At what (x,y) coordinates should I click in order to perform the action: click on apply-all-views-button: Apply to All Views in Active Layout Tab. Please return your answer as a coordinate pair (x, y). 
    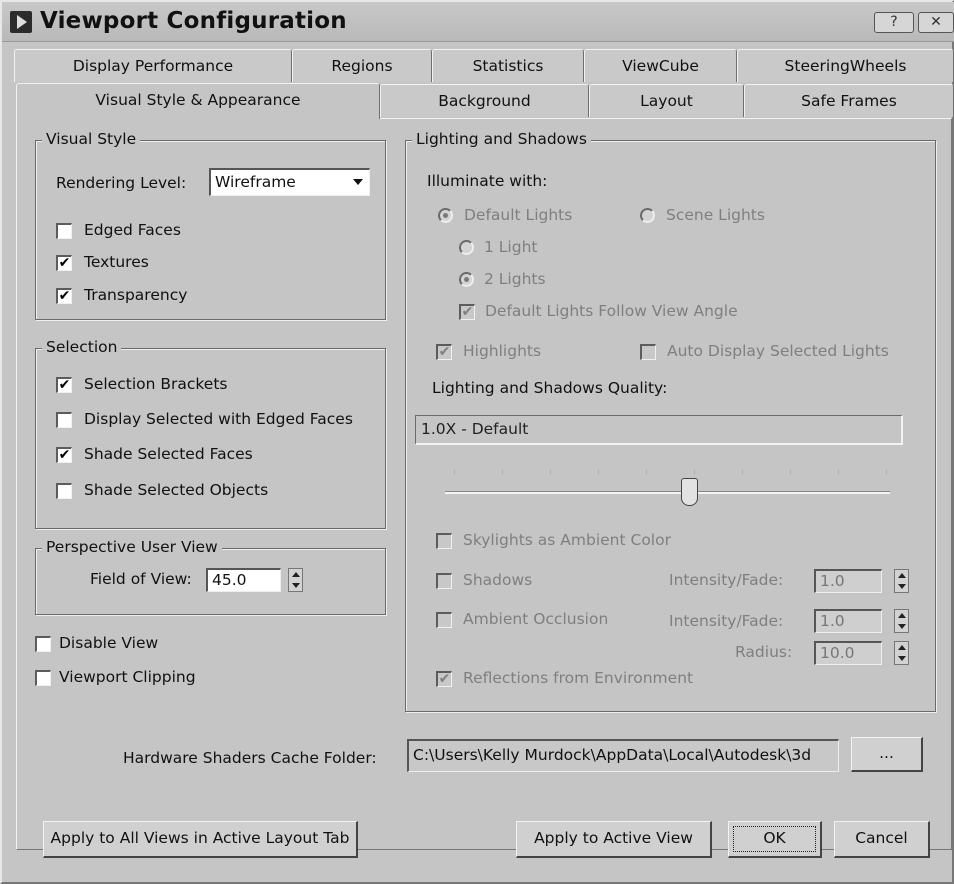
    Looking at the image, I should click on (200, 839).